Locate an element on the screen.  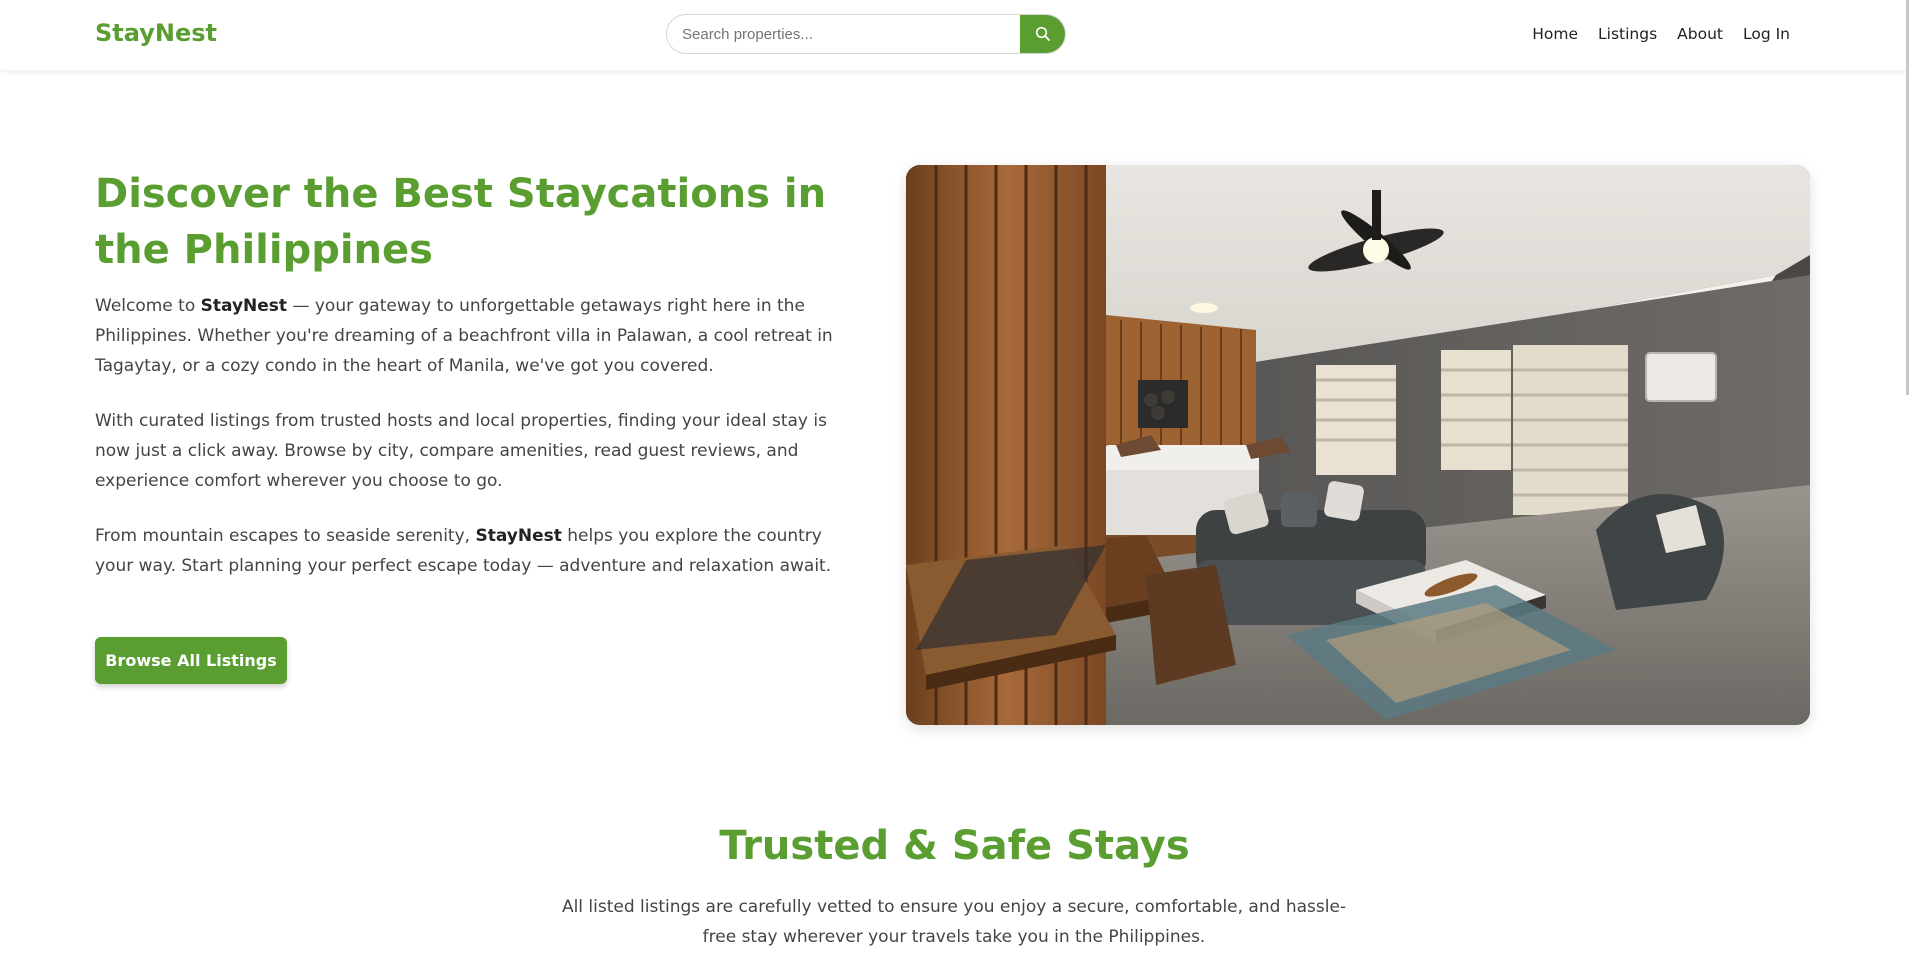
nav-about: About is located at coordinates (1700, 34).